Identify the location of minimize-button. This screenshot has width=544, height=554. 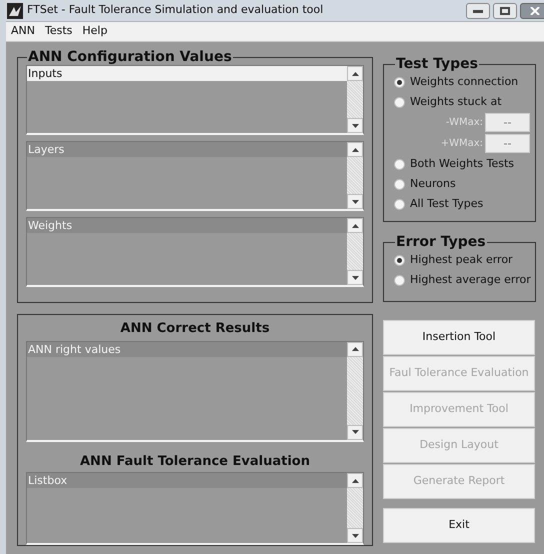
(478, 10).